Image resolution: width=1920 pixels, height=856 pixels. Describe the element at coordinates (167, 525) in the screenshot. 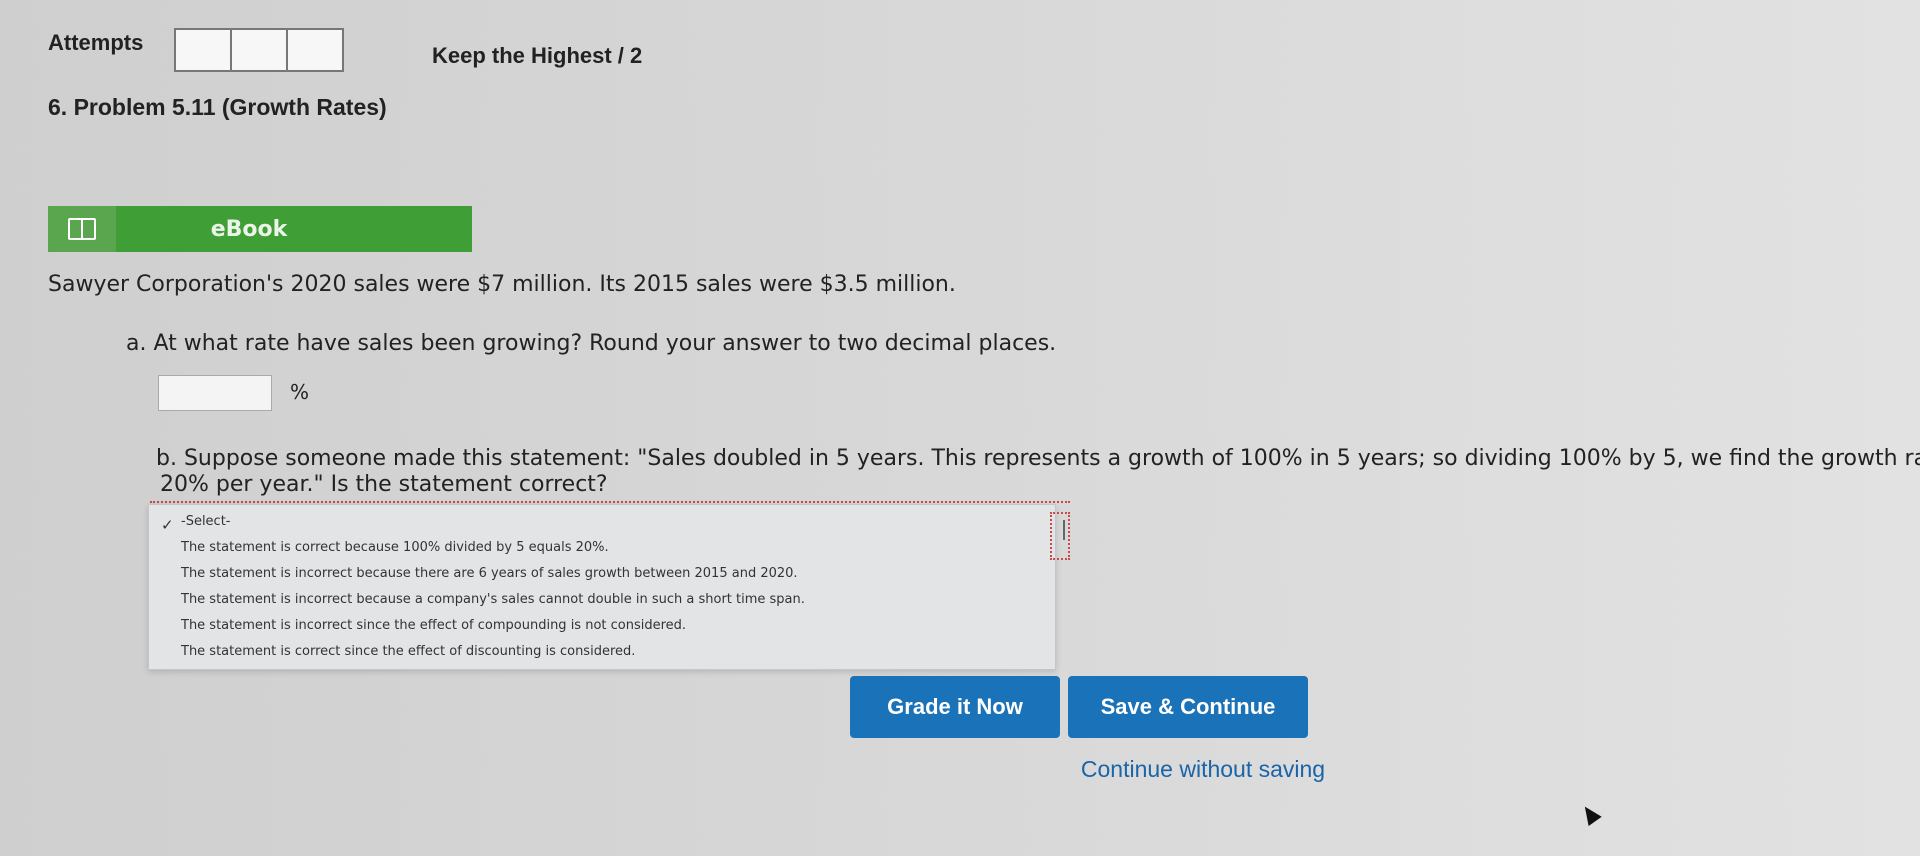

I see `checkmark-icon: ✓` at that location.